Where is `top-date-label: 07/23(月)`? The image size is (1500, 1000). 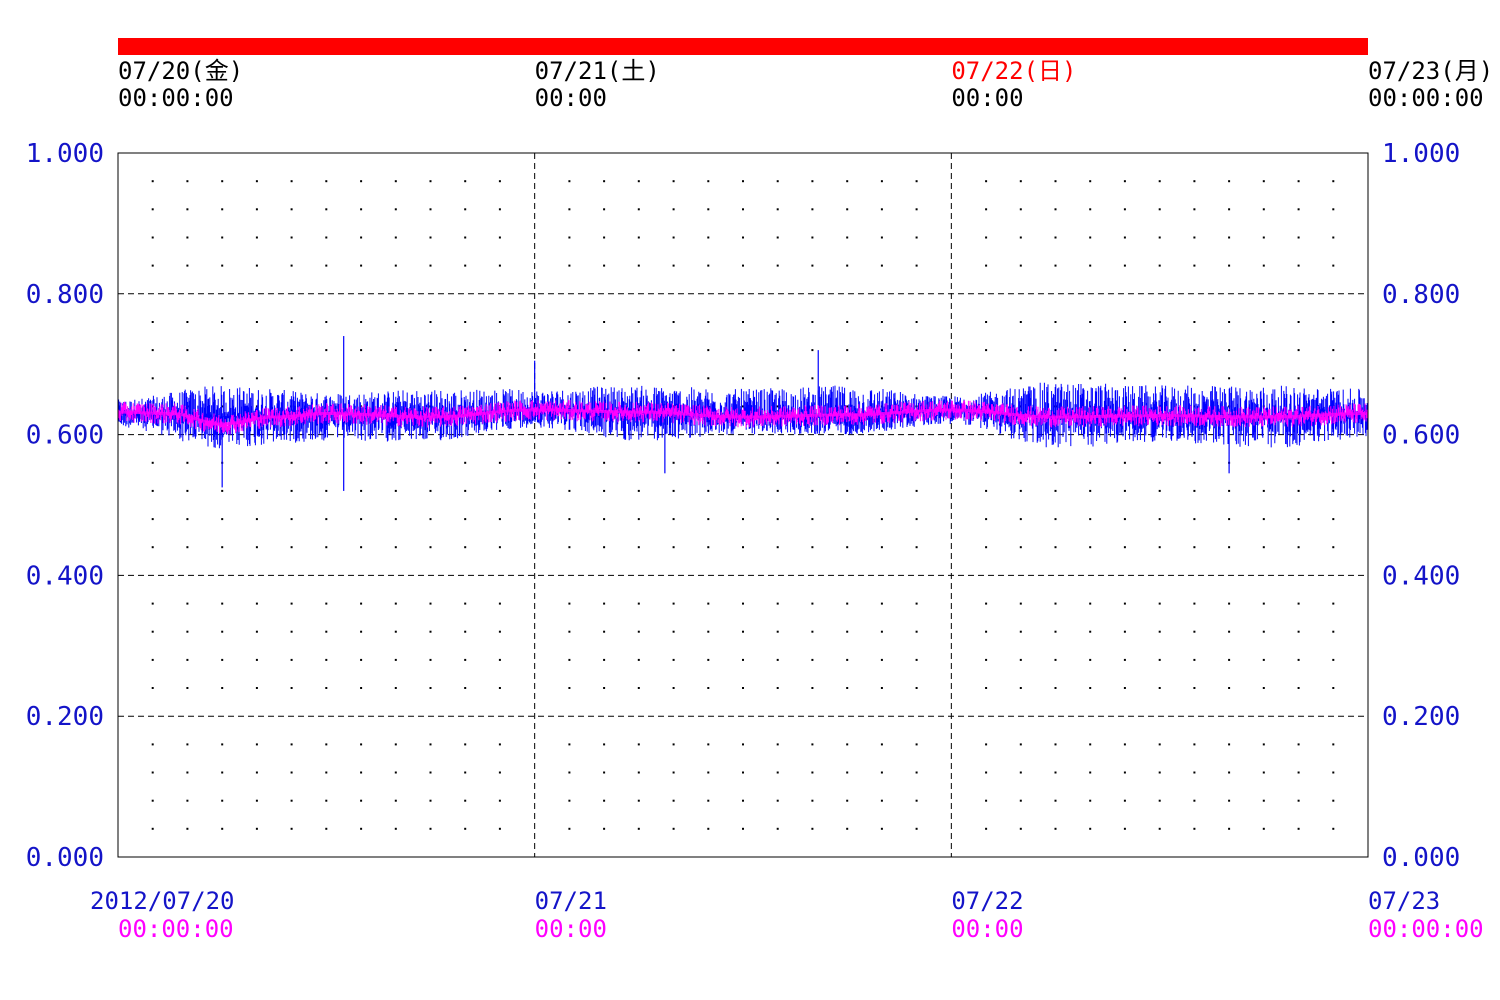 top-date-label: 07/23(月) is located at coordinates (1430, 71).